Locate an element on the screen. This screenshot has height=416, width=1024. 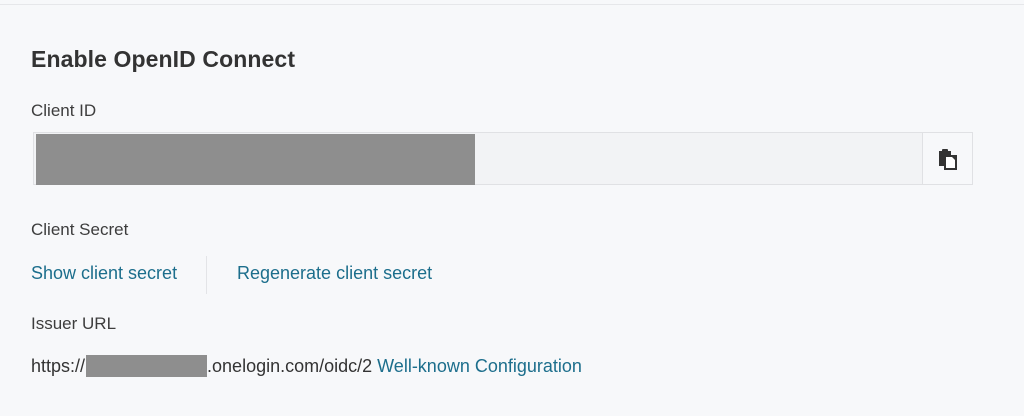
section-title: Enable OpenID Connect is located at coordinates (163, 59).